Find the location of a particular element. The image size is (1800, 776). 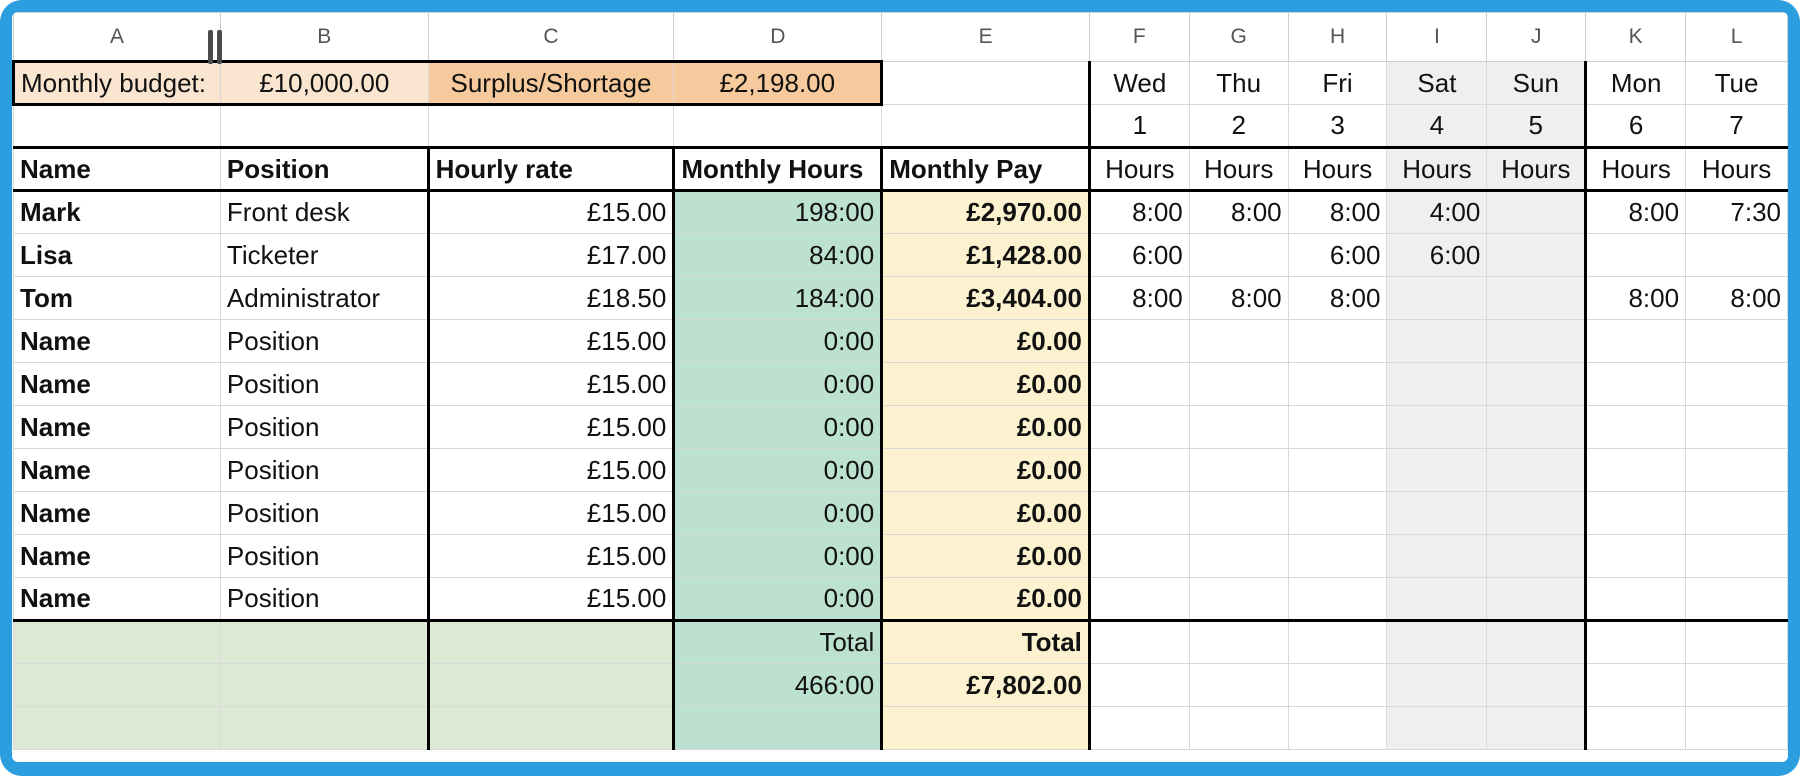

column-header-j: J is located at coordinates (1536, 37).